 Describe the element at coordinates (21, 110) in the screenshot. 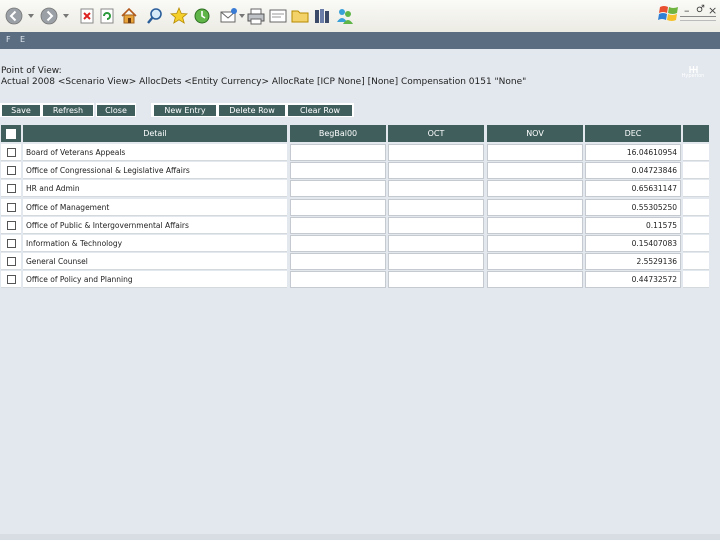

I see `save-button: Save` at that location.